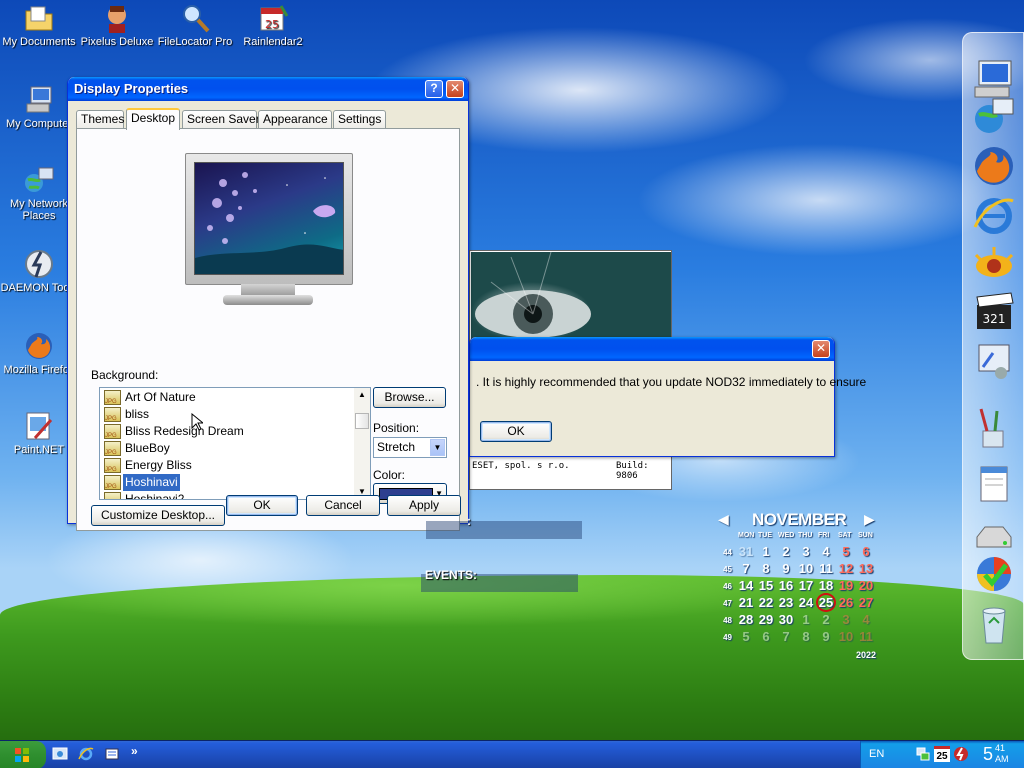 Image resolution: width=1024 pixels, height=768 pixels. What do you see at coordinates (112, 754) in the screenshot?
I see `quicklaunch-app-icon` at bounding box center [112, 754].